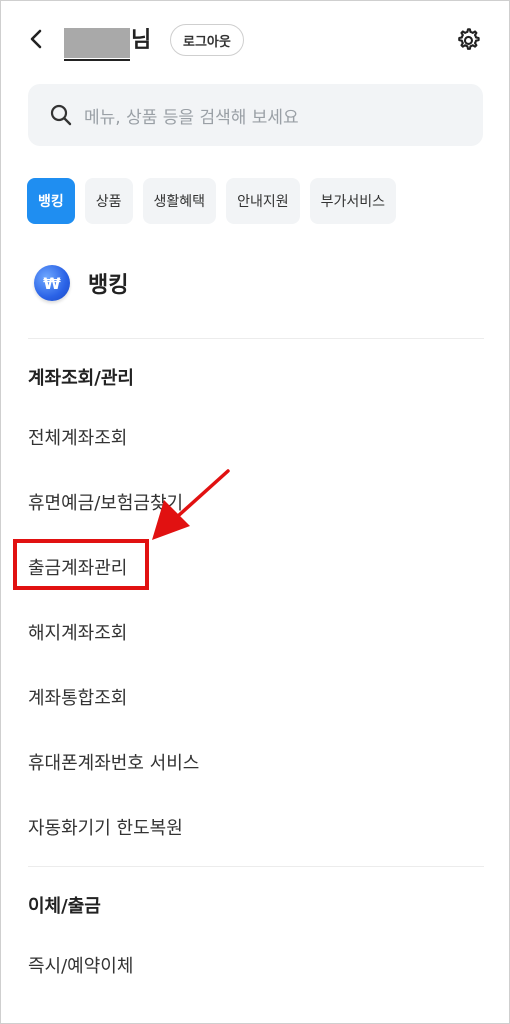  I want to click on chevron-left-icon, so click(36, 39).